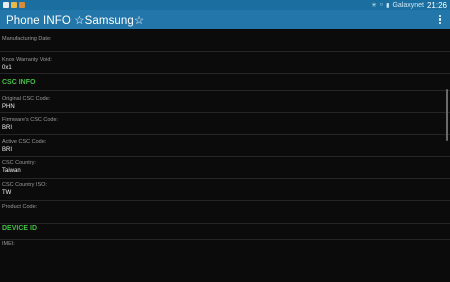 The image size is (450, 282). What do you see at coordinates (19, 163) in the screenshot?
I see `item-label: CSC Country:` at bounding box center [19, 163].